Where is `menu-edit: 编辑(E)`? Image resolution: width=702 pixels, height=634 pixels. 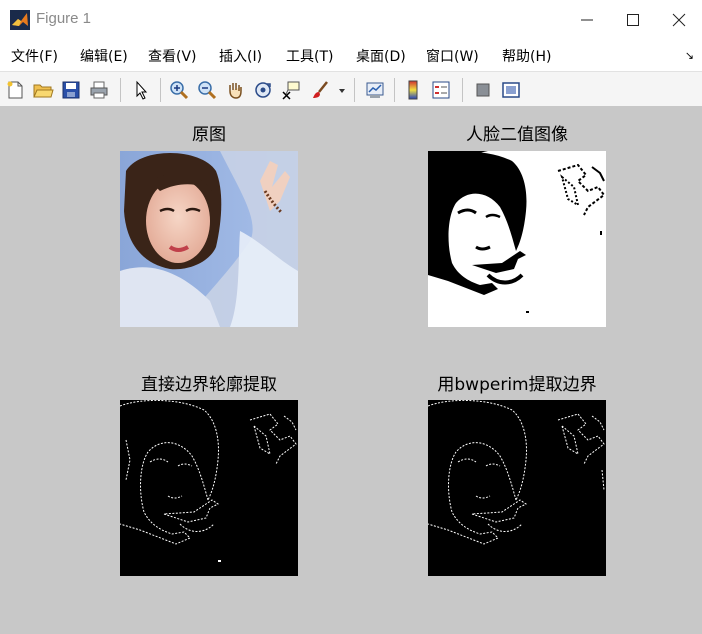 menu-edit: 编辑(E) is located at coordinates (104, 56).